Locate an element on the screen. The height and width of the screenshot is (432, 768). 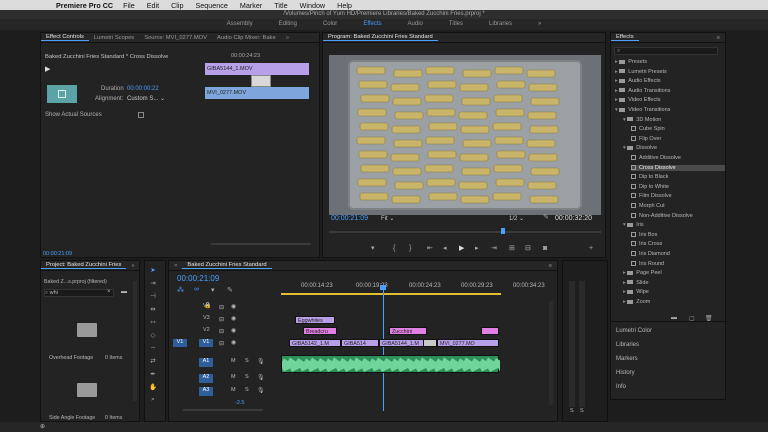
show-actual-sources-checkbox is located at coordinates (141, 115).